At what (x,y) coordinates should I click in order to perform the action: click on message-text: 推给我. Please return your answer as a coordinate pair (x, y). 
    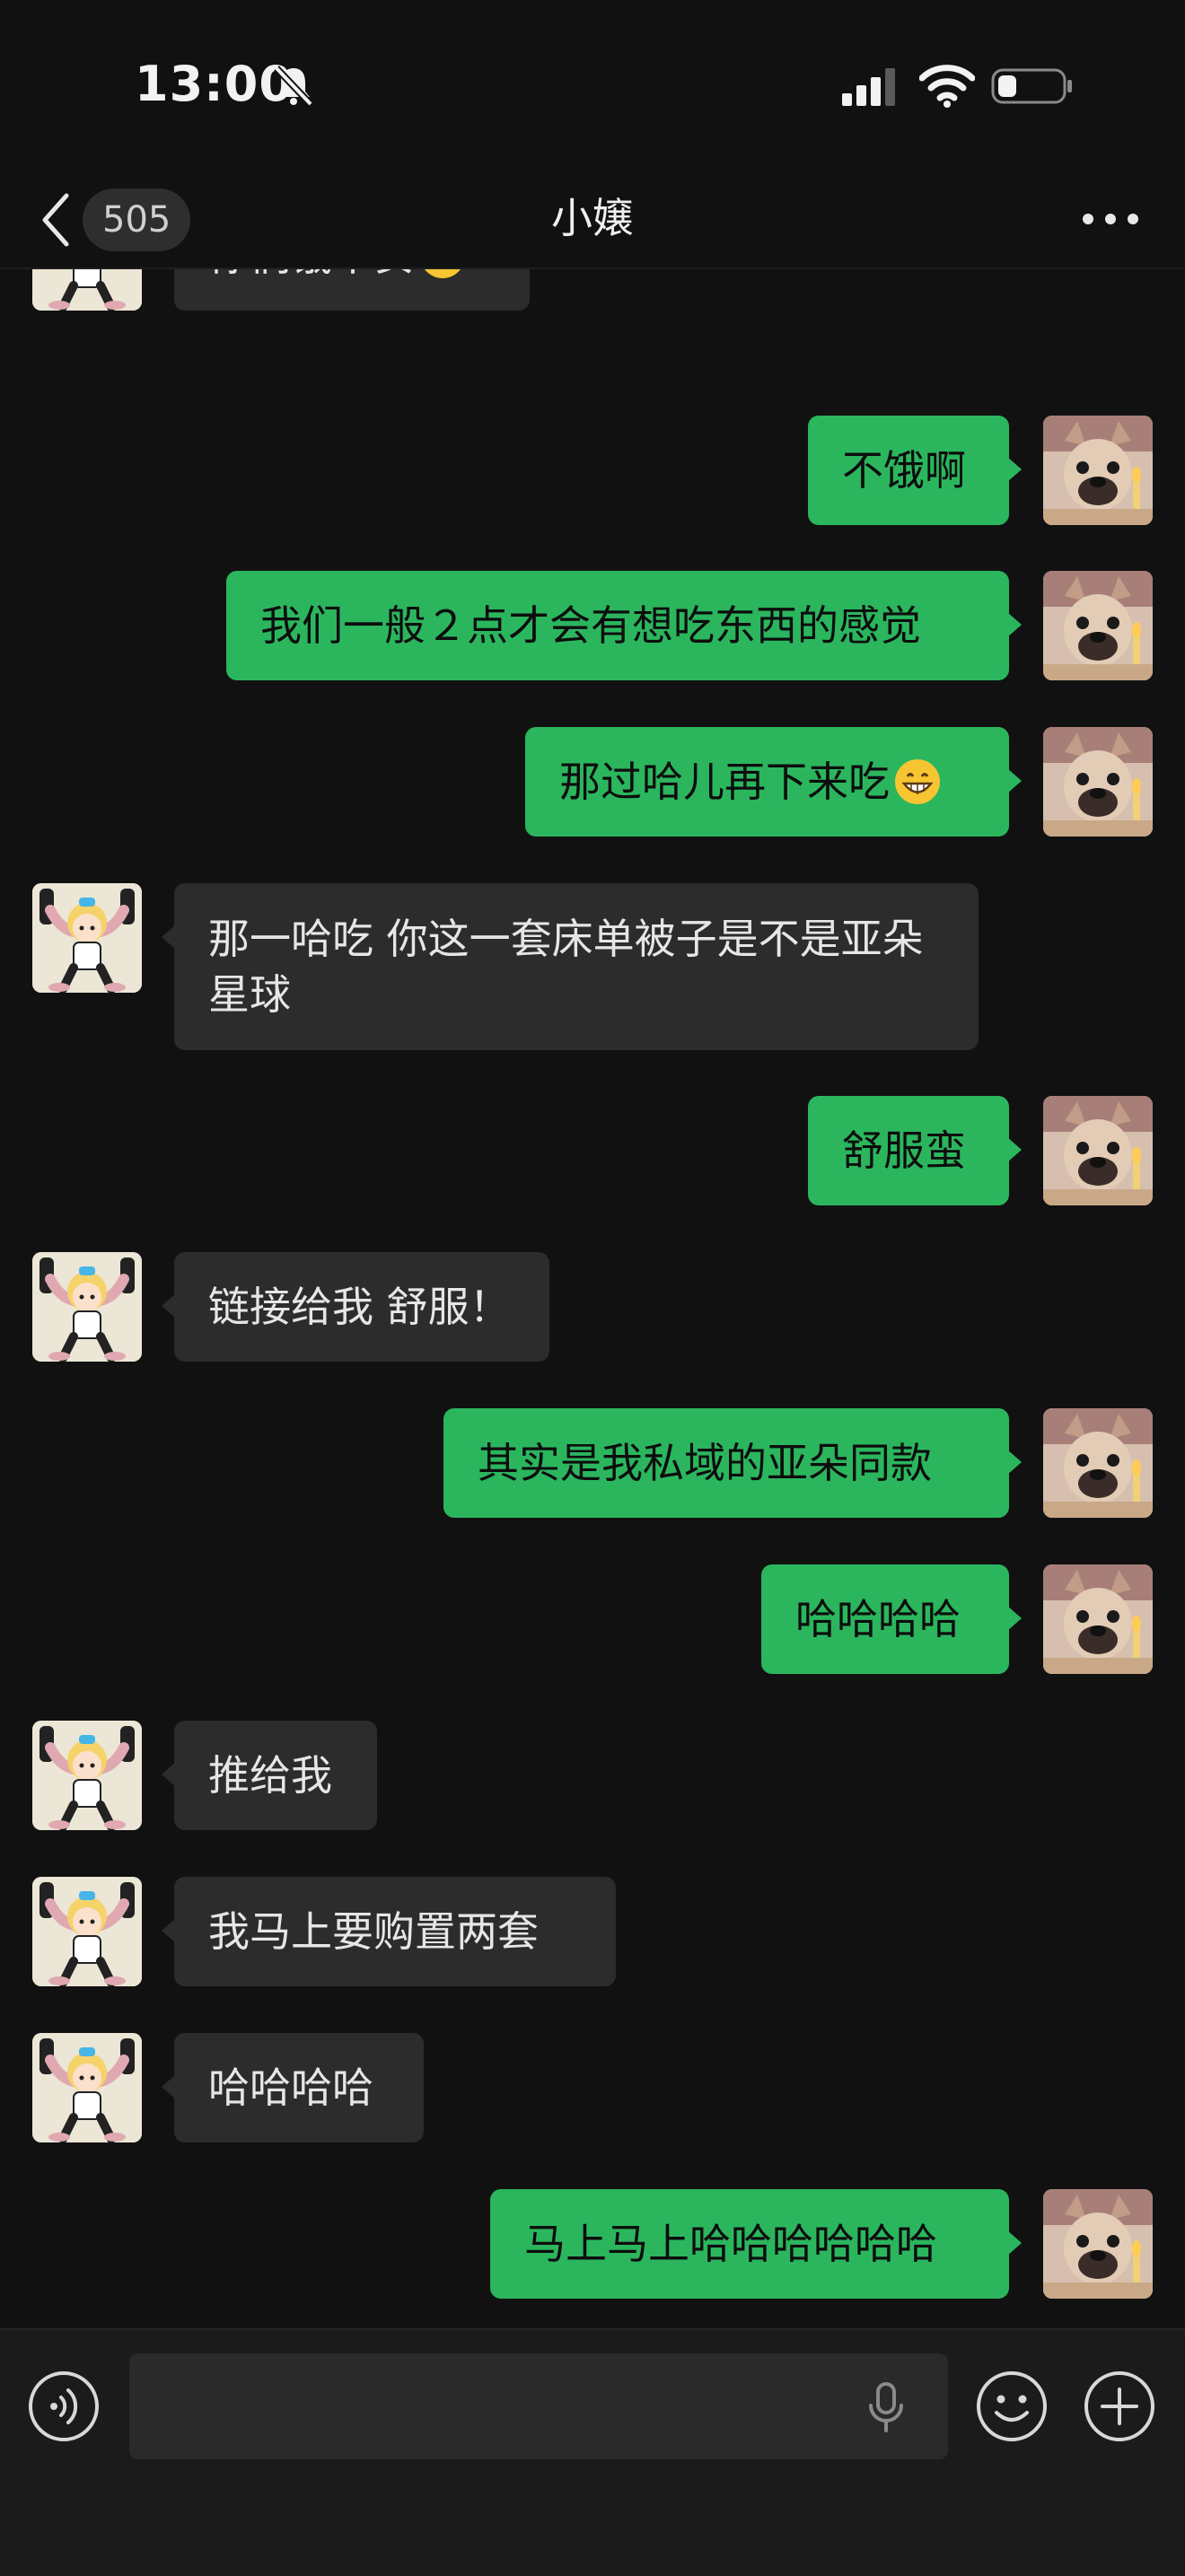
    Looking at the image, I should click on (270, 1775).